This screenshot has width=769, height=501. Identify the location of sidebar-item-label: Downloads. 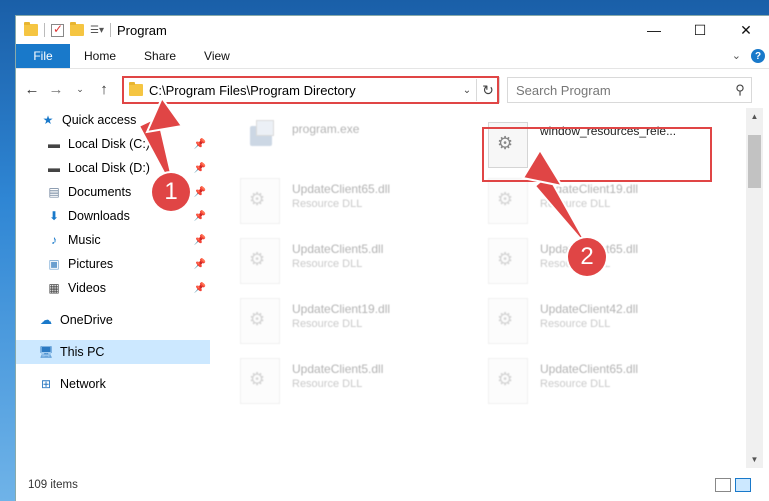
(99, 216).